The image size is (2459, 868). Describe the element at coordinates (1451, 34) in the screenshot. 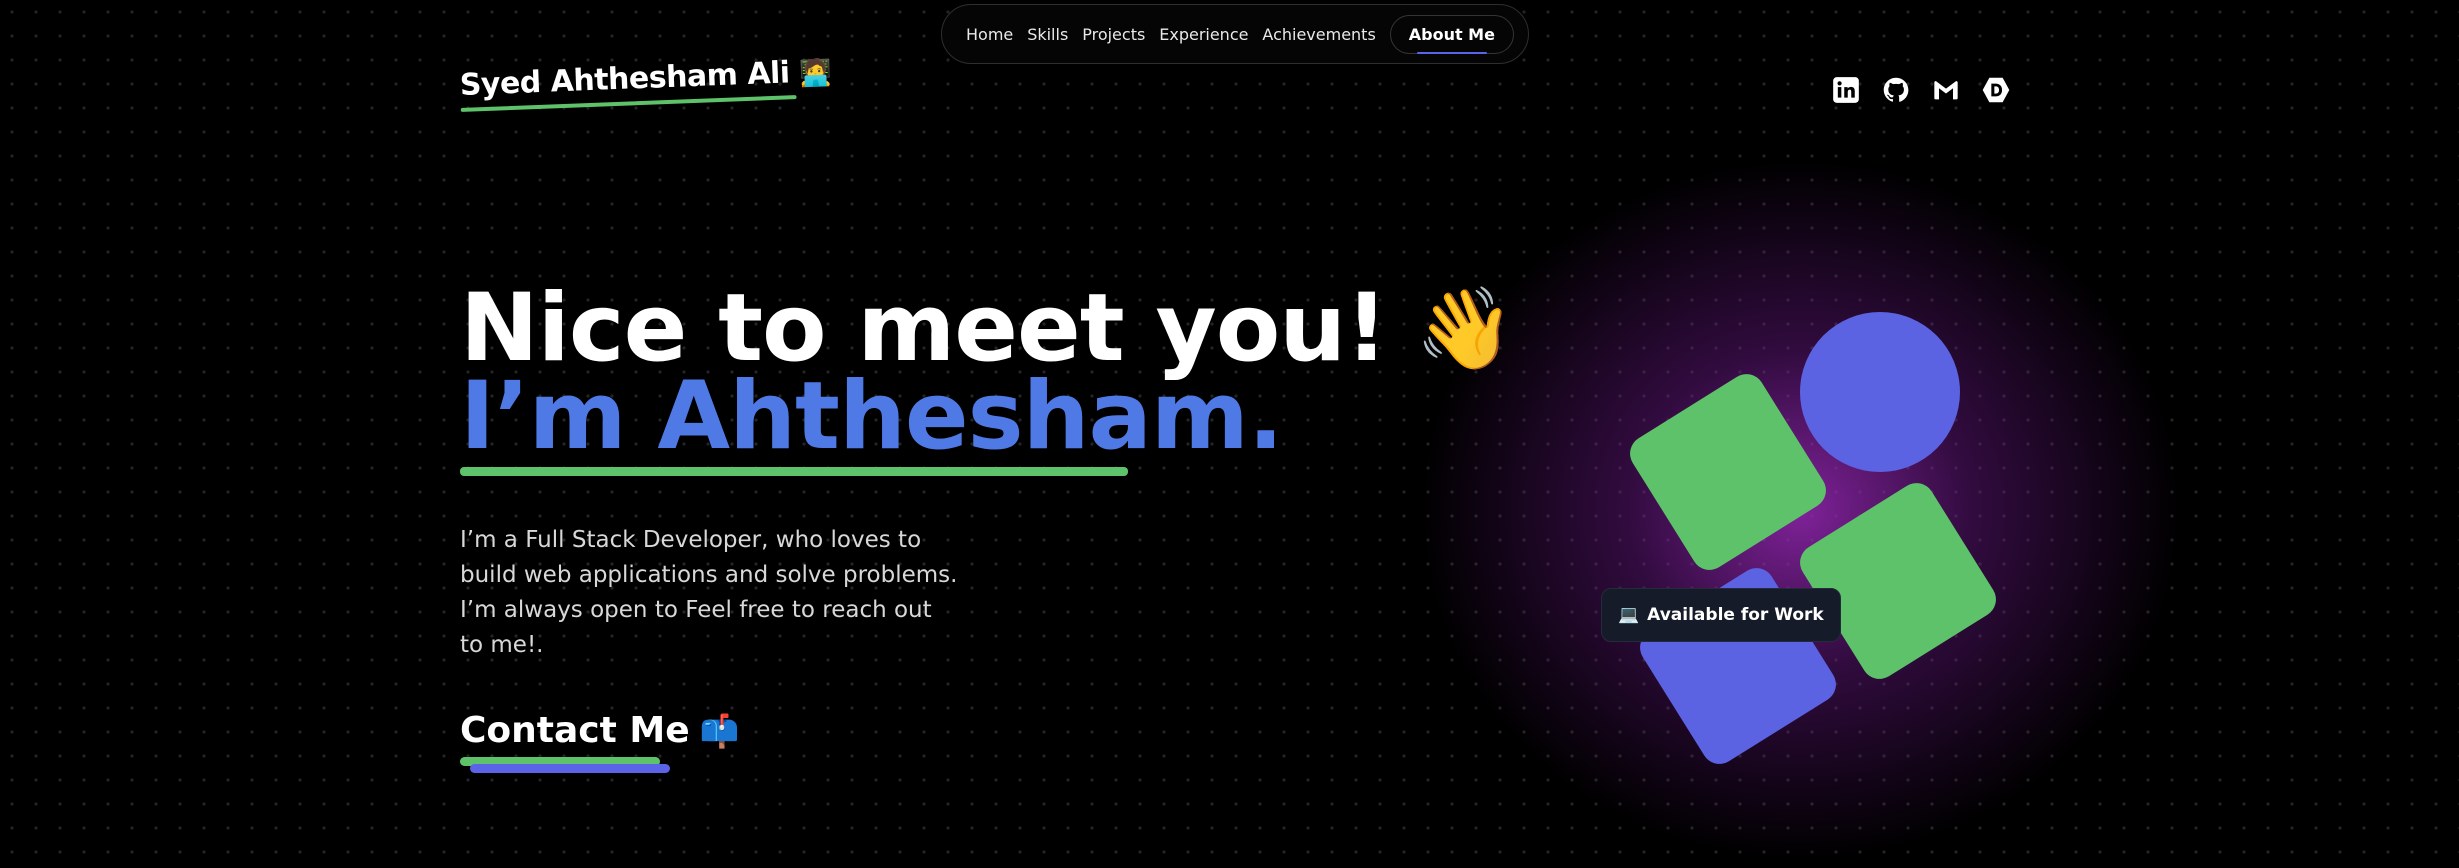

I see `nav-about-me: About Me` at that location.